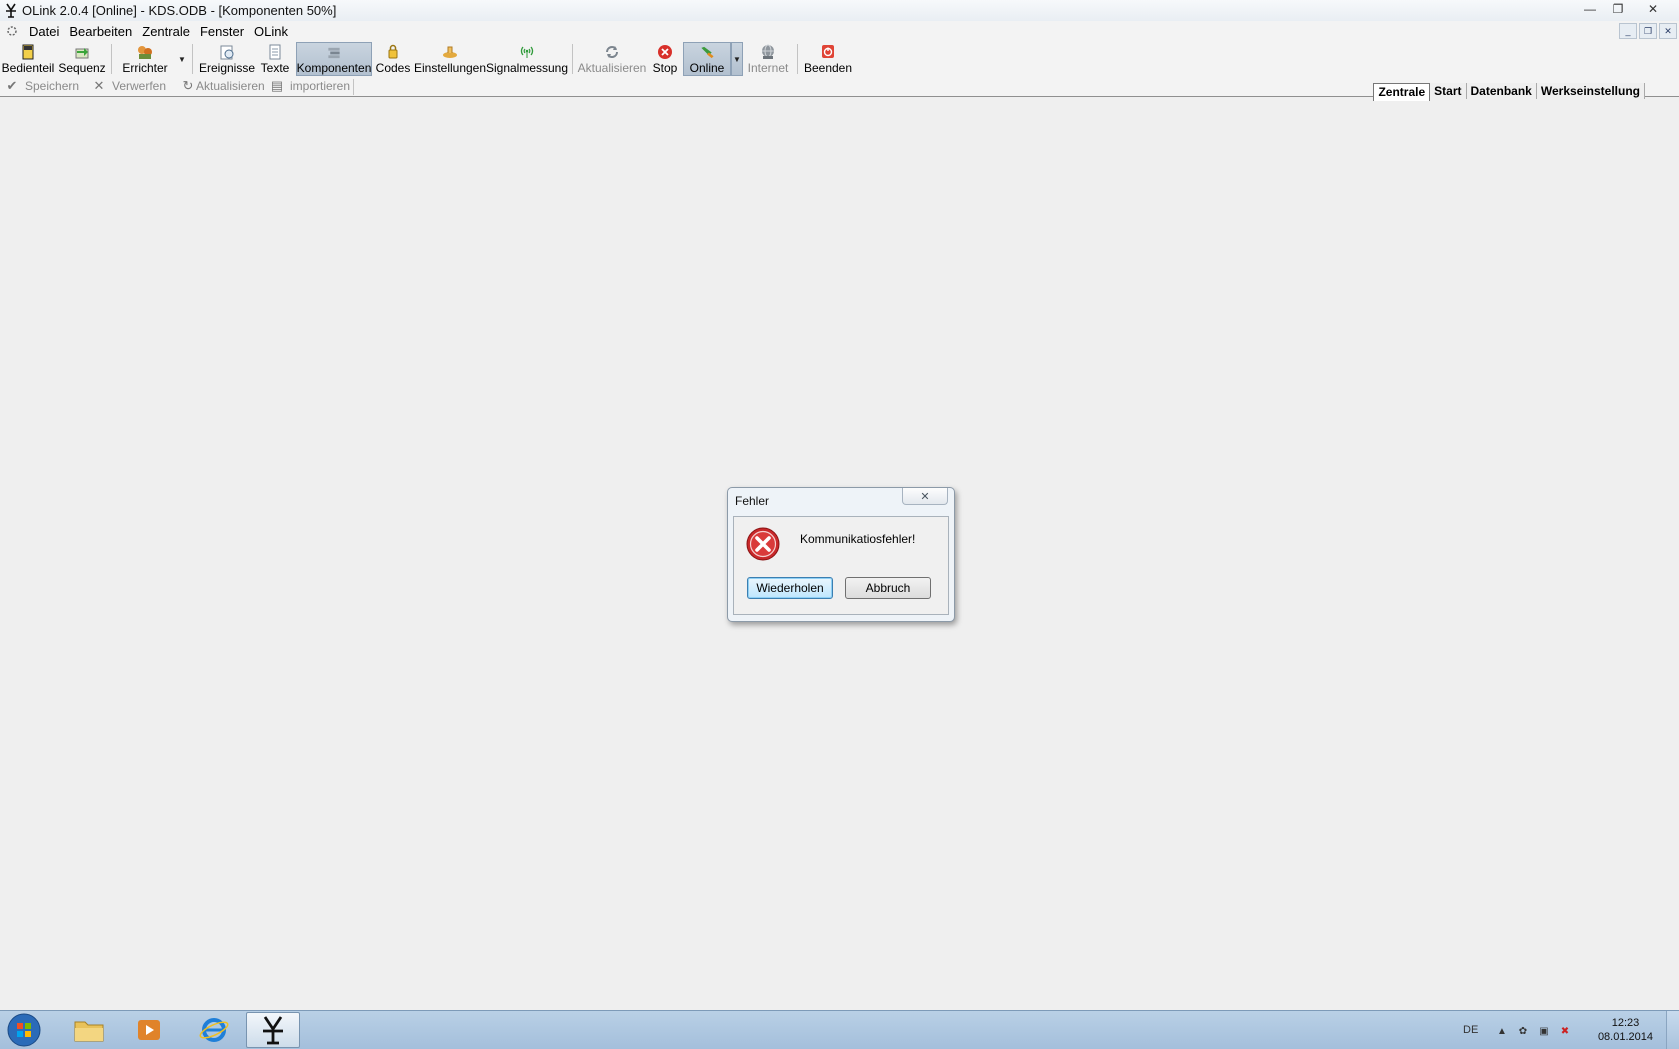 Image resolution: width=1679 pixels, height=1049 pixels. Describe the element at coordinates (828, 59) in the screenshot. I see `beenden-button: Beenden` at that location.